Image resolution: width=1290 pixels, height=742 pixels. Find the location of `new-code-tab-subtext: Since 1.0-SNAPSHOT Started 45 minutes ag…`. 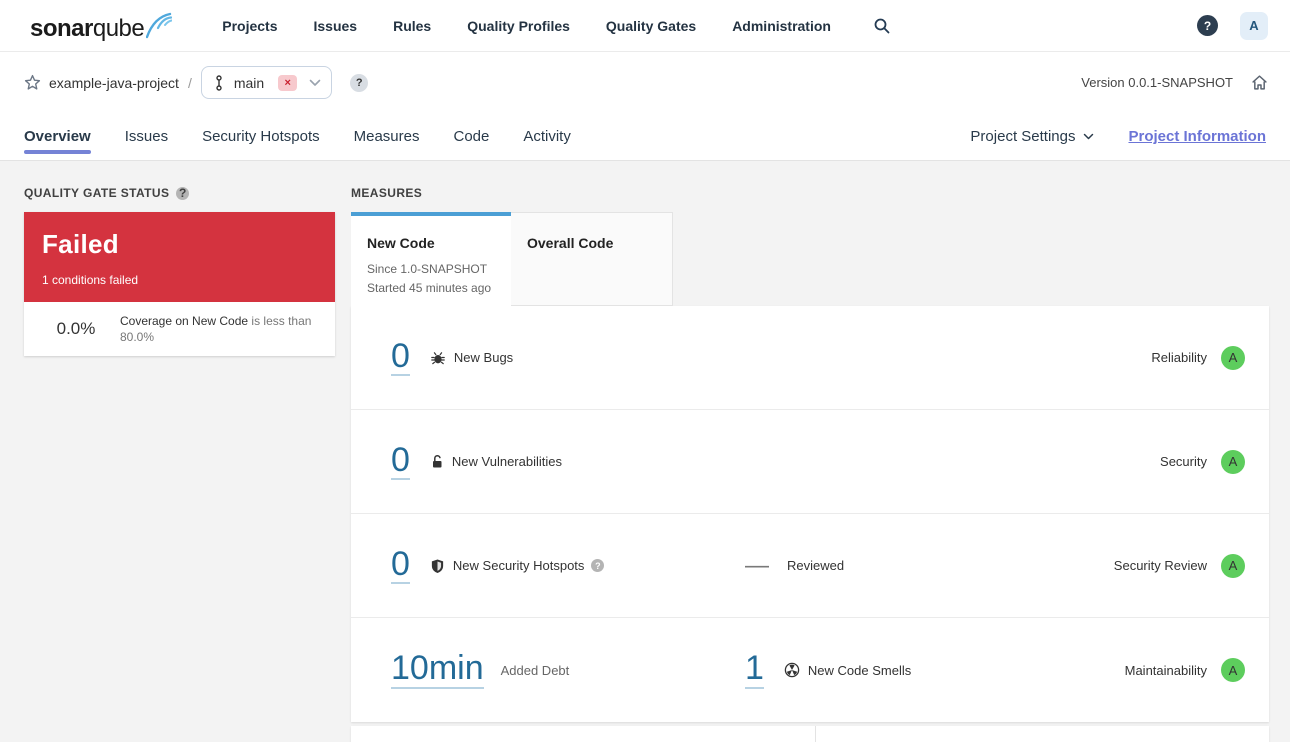

new-code-tab-subtext: Since 1.0-SNAPSHOT Started 45 minutes ag… is located at coordinates (429, 278).